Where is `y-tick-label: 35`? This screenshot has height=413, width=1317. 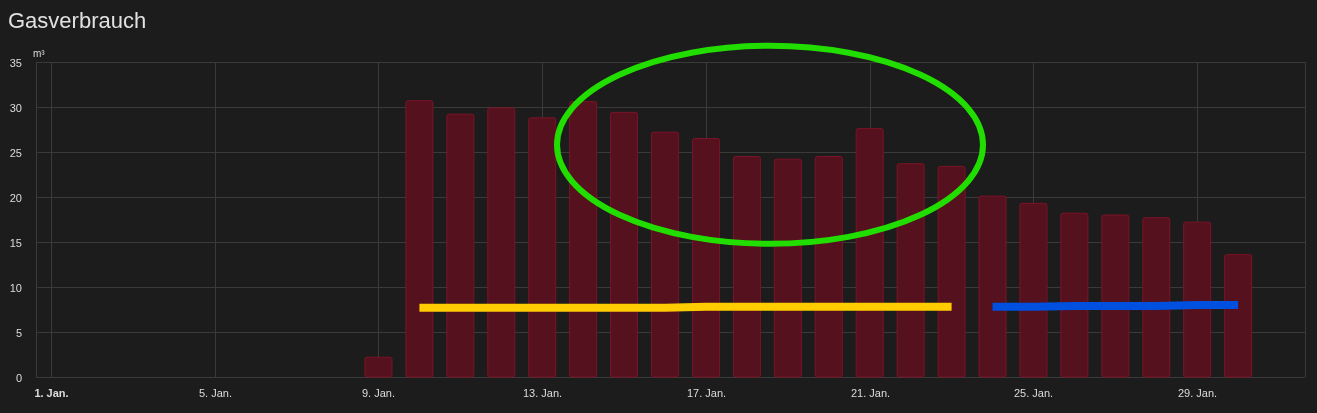
y-tick-label: 35 is located at coordinates (15, 62).